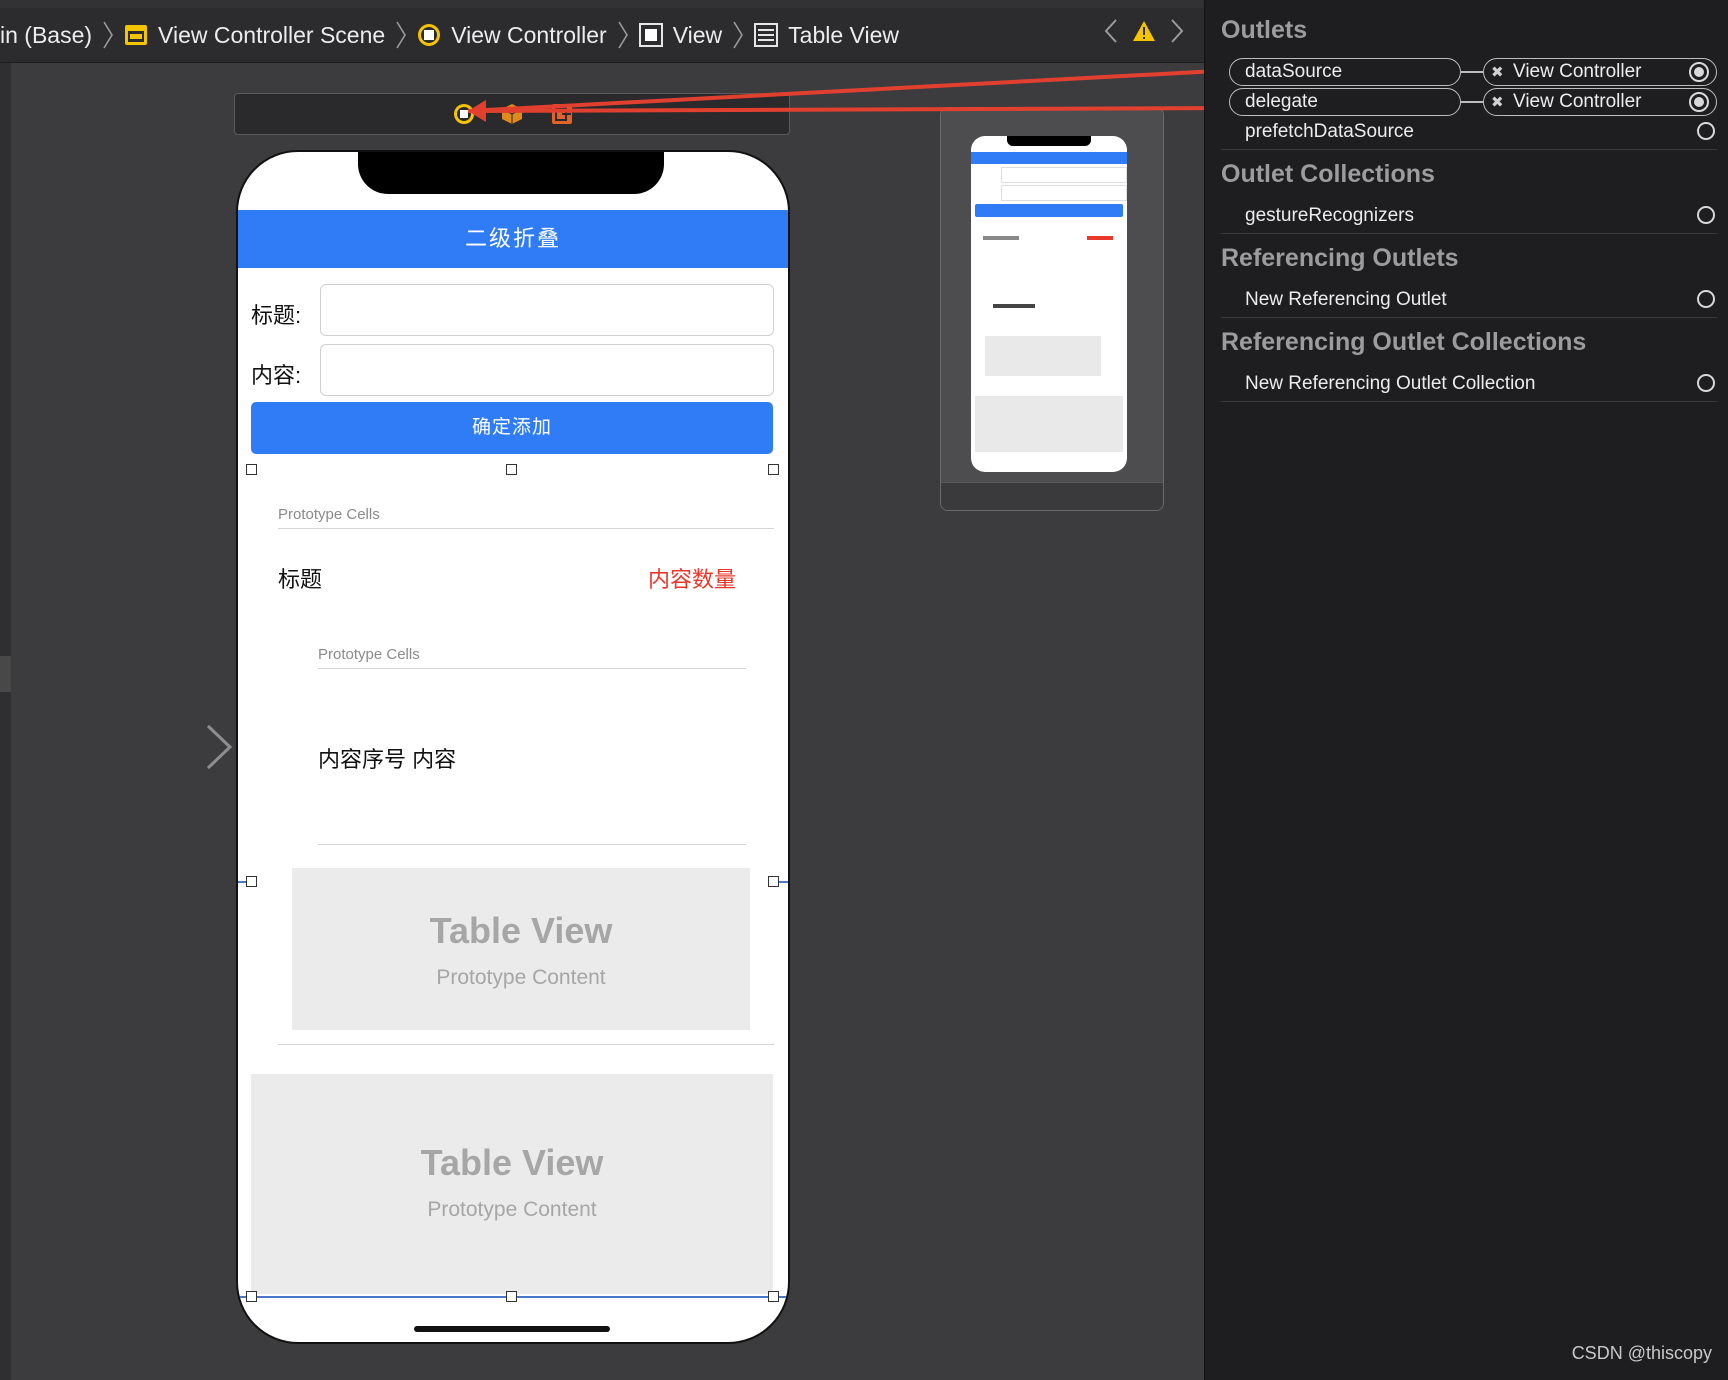 Image resolution: width=1728 pixels, height=1380 pixels. Describe the element at coordinates (1329, 215) in the screenshot. I see `gesture-recognizers-name: gestureRecognizers` at that location.